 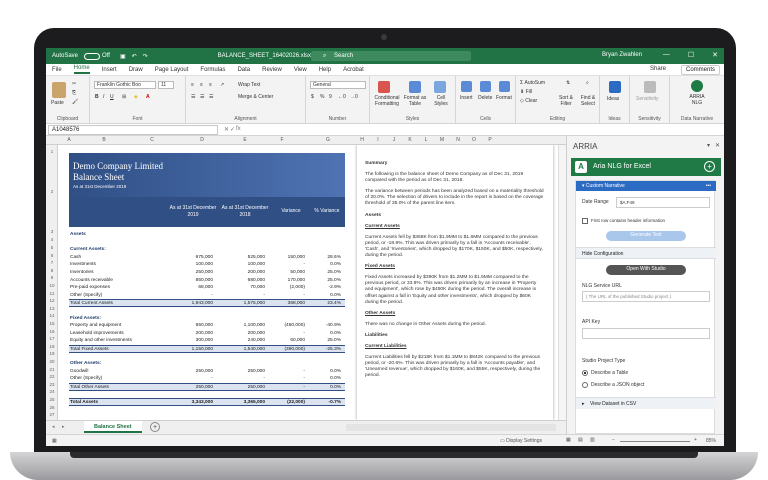 What do you see at coordinates (243, 303) in the screenshot?
I see `row-value: 1,575,000` at bounding box center [243, 303].